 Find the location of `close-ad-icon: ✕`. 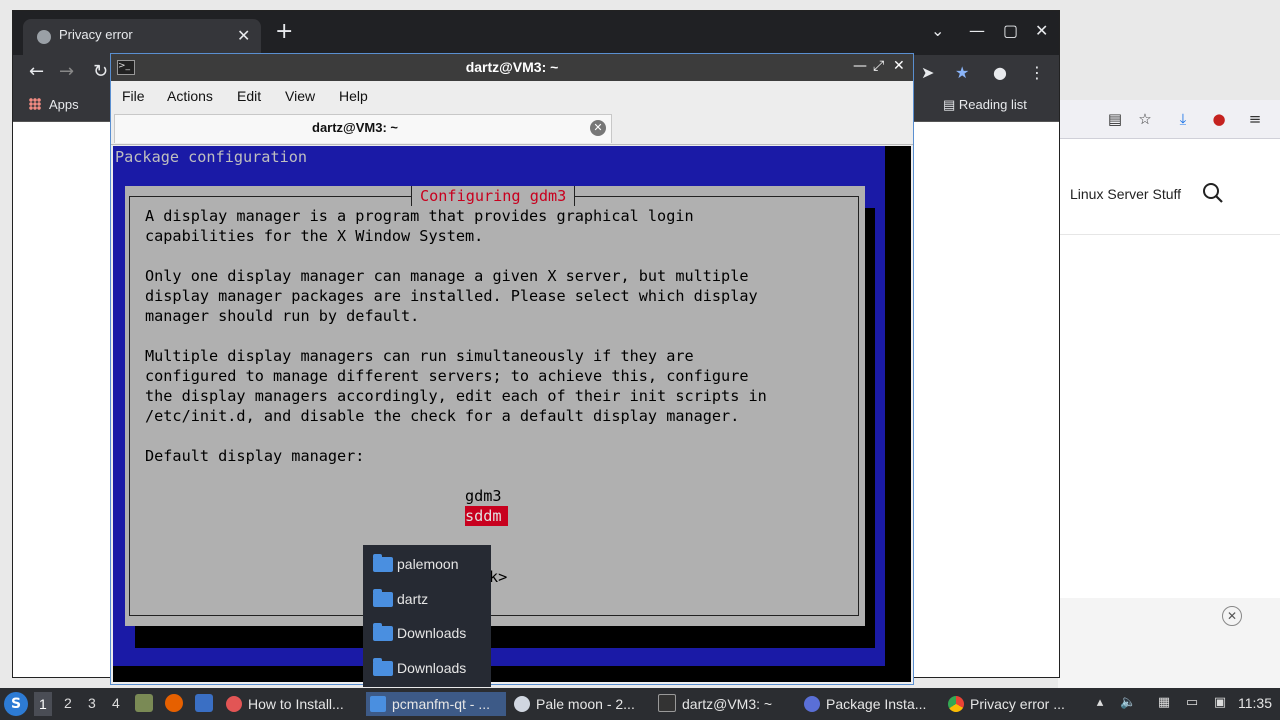

close-ad-icon: ✕ is located at coordinates (1232, 616).